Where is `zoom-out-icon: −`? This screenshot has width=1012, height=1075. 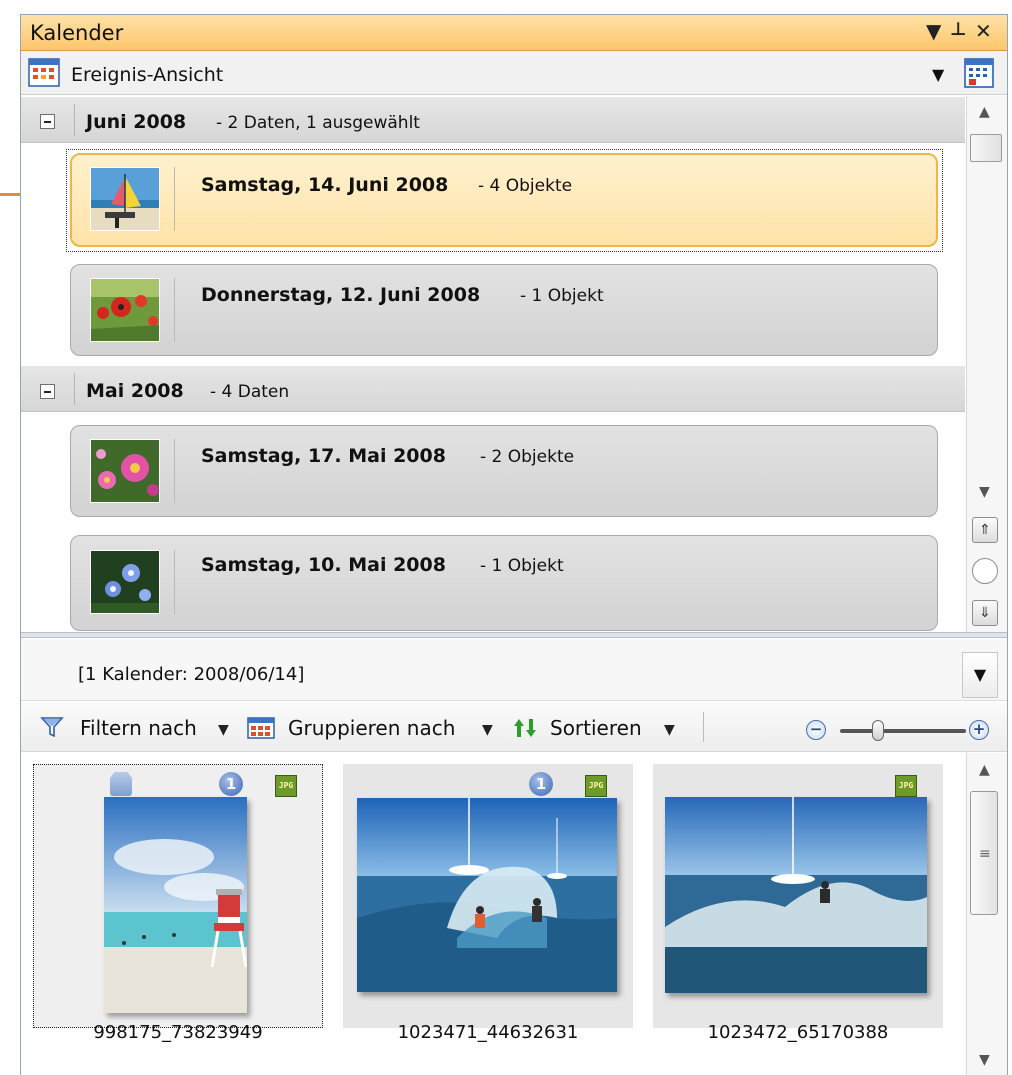 zoom-out-icon: − is located at coordinates (816, 730).